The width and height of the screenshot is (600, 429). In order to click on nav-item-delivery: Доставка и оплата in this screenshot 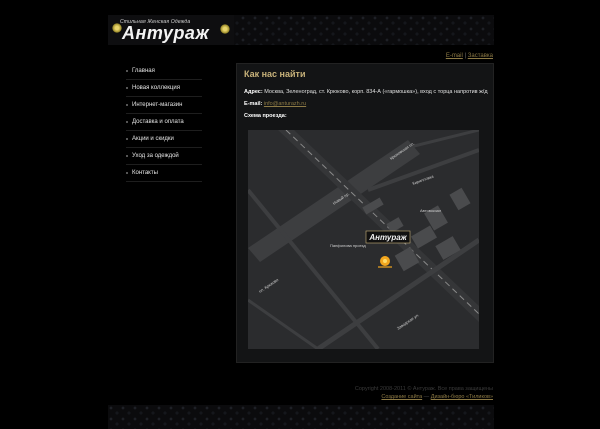, I will do `click(164, 122)`.